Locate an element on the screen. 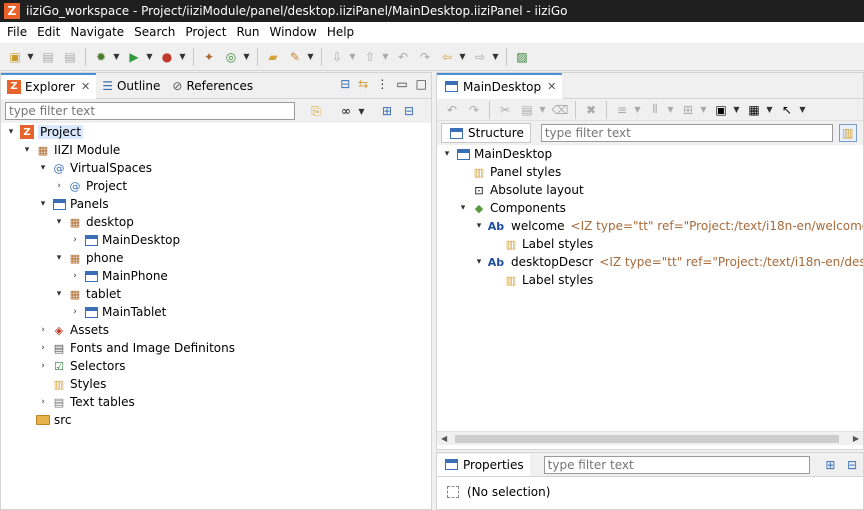 The height and width of the screenshot is (510, 864). next-annotation-icon: ⇩ is located at coordinates (337, 57).